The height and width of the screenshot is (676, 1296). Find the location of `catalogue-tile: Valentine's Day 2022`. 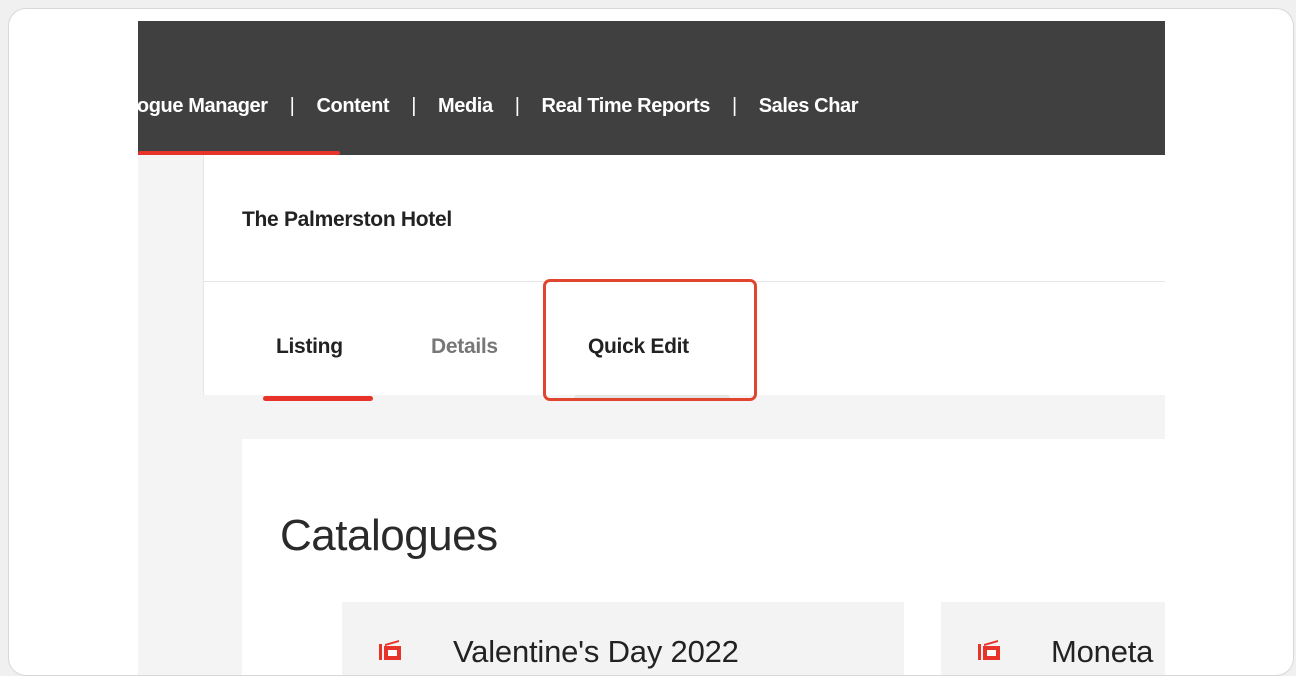

catalogue-tile: Valentine's Day 2022 is located at coordinates (623, 638).